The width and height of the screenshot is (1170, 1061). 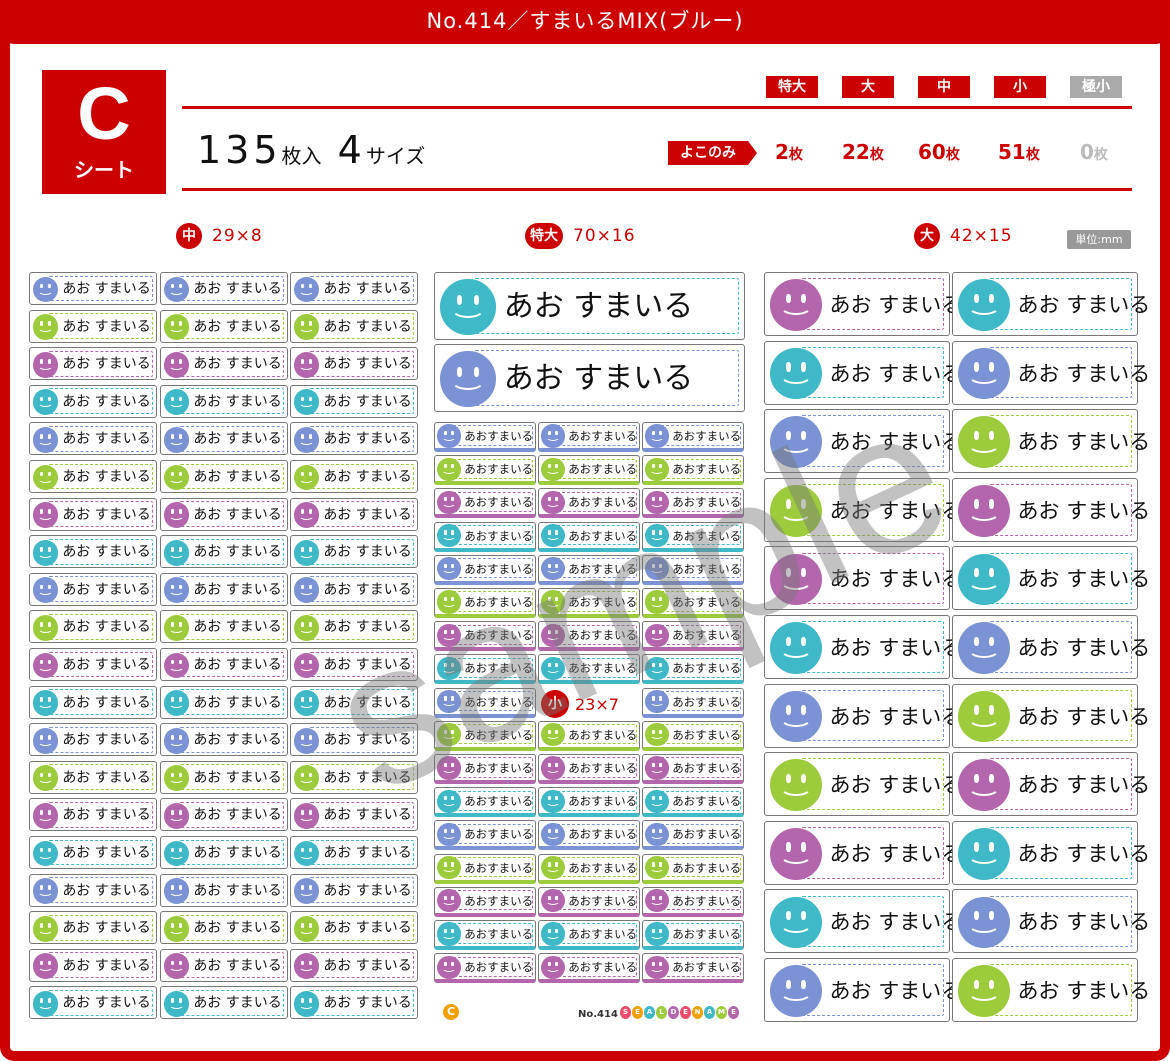 What do you see at coordinates (395, 156) in the screenshot?
I see `size-unit: サイズ` at bounding box center [395, 156].